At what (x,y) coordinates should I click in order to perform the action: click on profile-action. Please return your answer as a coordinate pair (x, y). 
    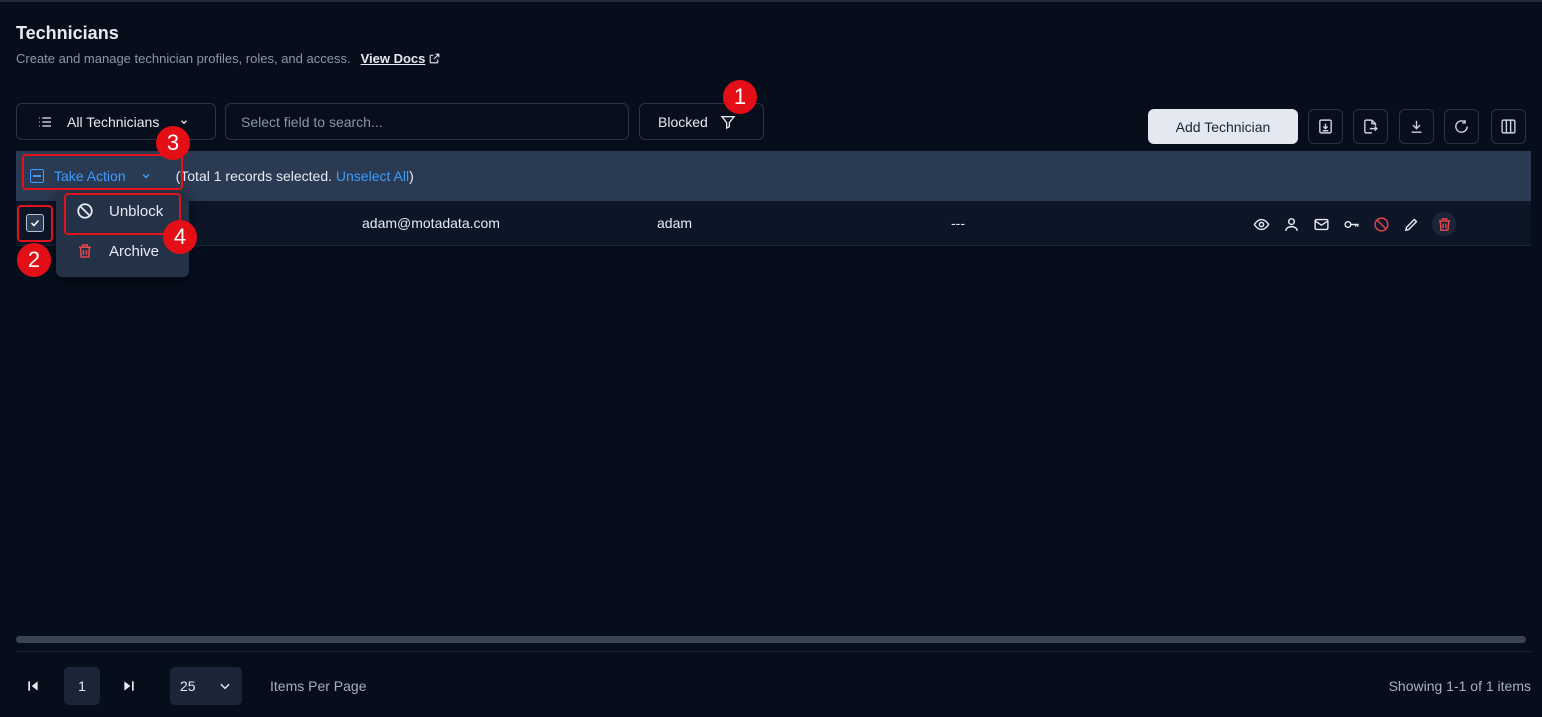
    Looking at the image, I should click on (1291, 224).